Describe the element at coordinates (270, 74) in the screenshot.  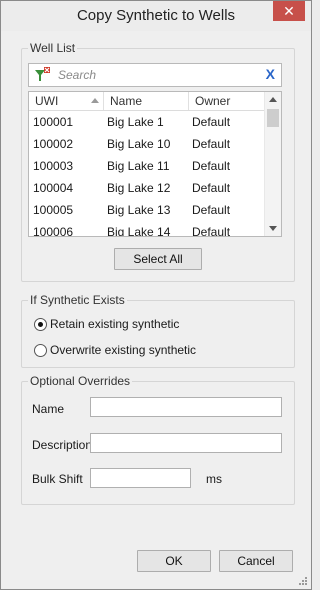
I see `clear-search-icon: X` at that location.